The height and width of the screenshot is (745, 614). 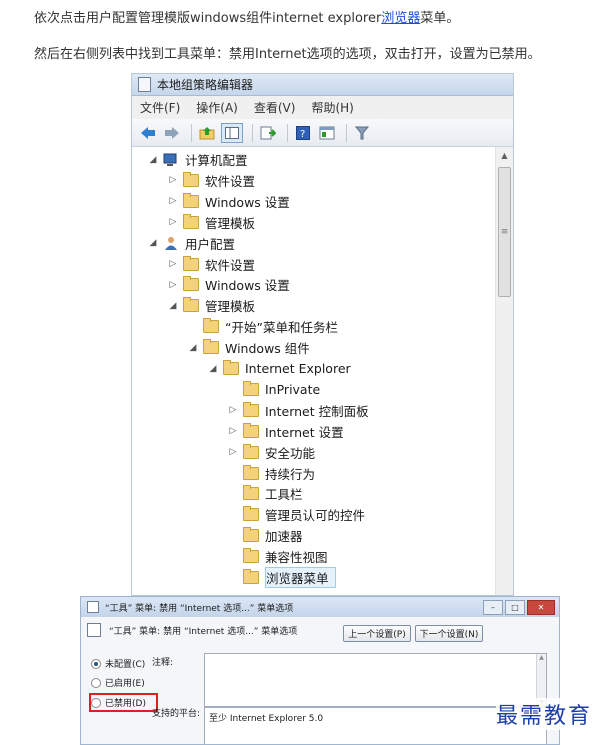 What do you see at coordinates (284, 537) in the screenshot?
I see `tree-node-label: 加速器` at bounding box center [284, 537].